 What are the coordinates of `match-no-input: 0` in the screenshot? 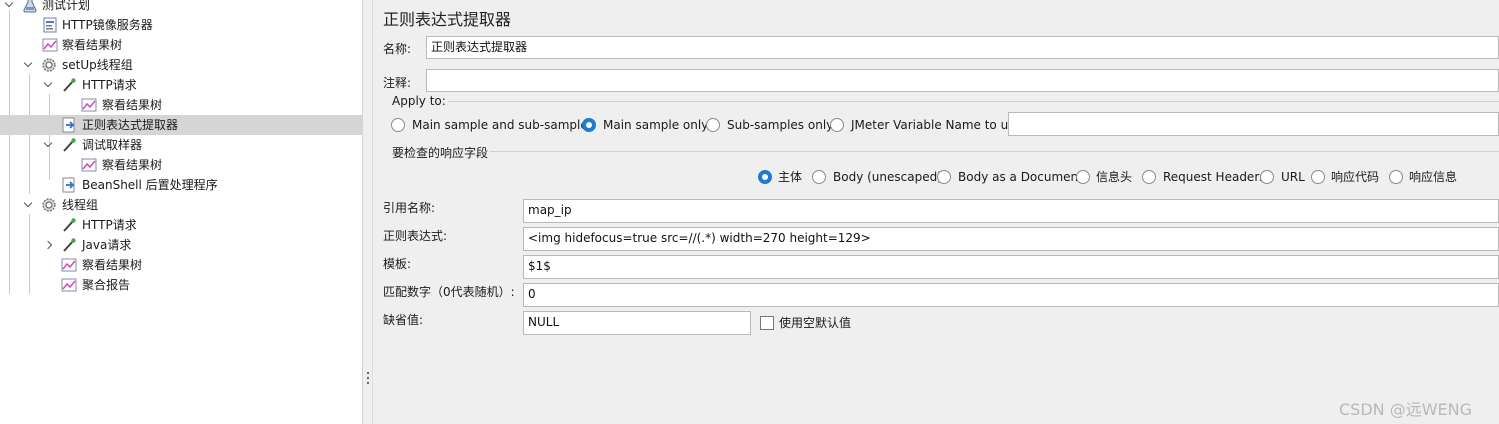 It's located at (1011, 295).